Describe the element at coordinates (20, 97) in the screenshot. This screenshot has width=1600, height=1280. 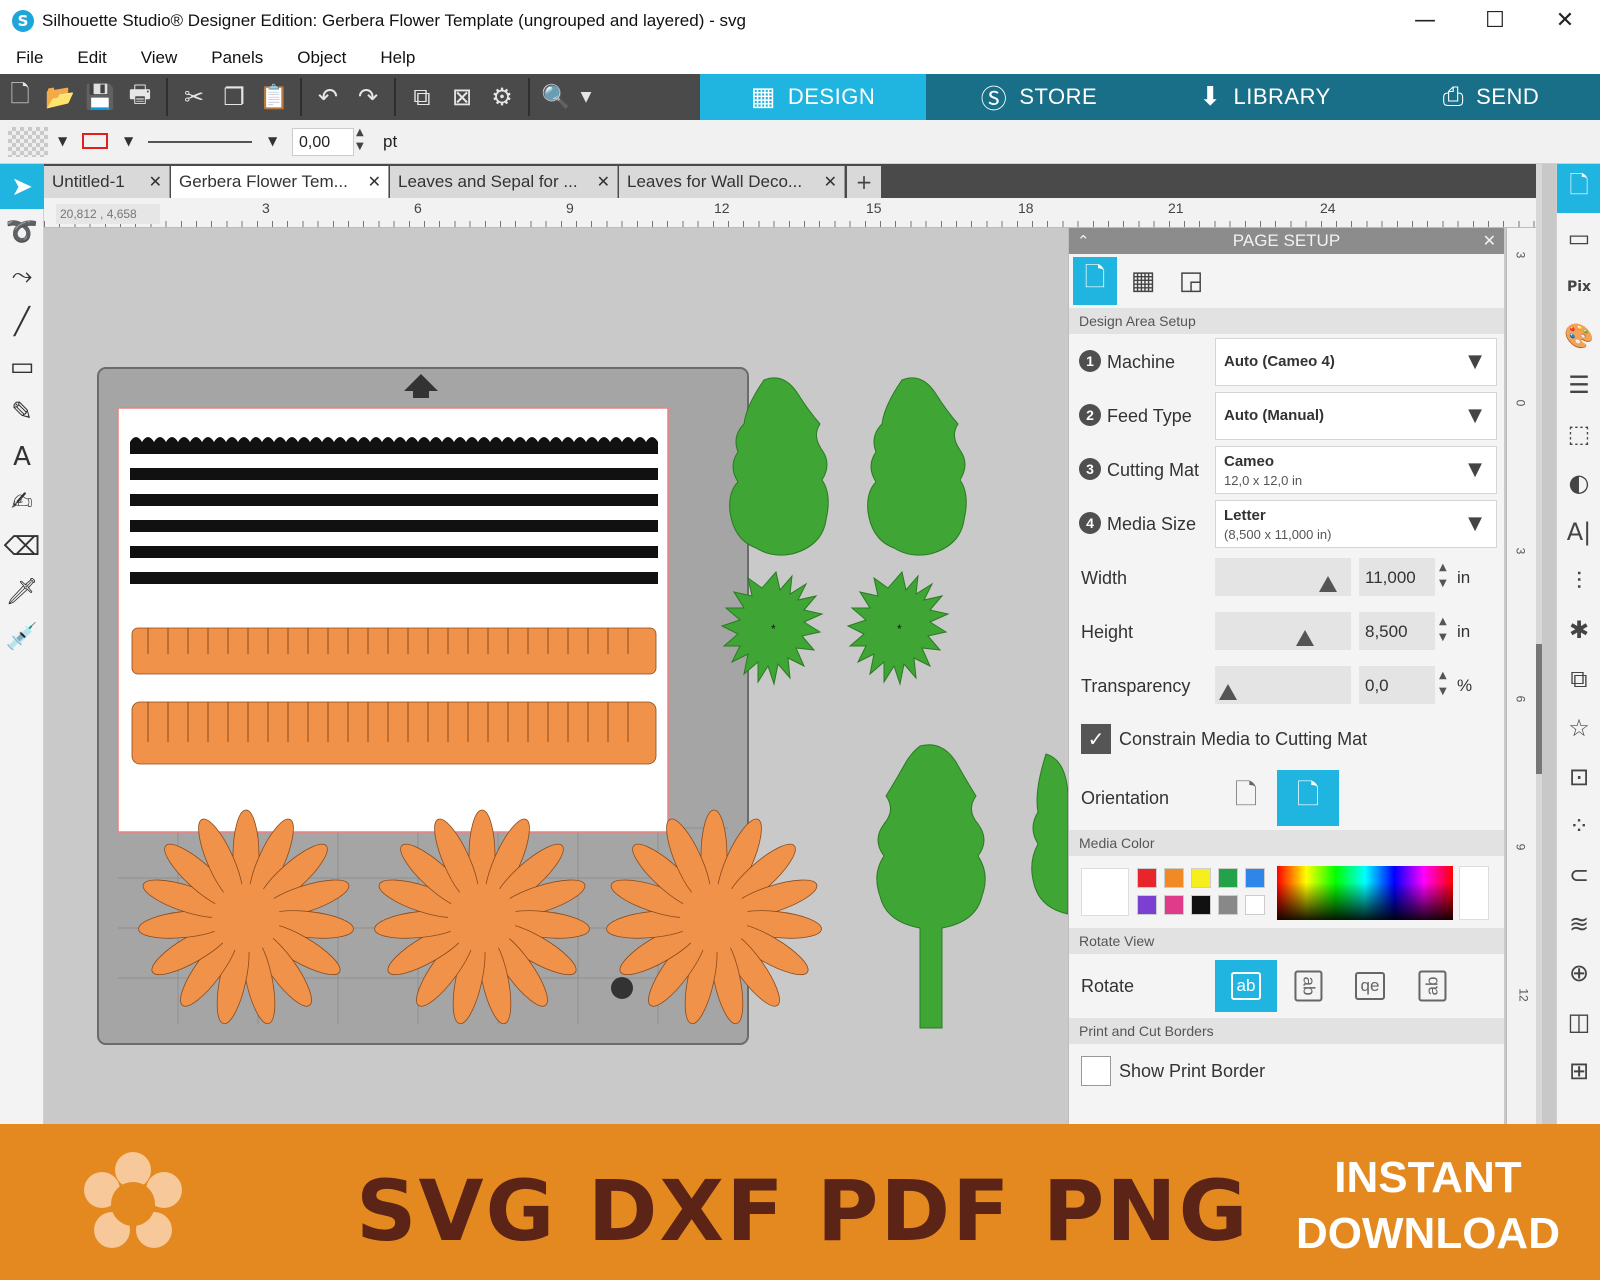
I see `new-file-icon: 🗋` at that location.